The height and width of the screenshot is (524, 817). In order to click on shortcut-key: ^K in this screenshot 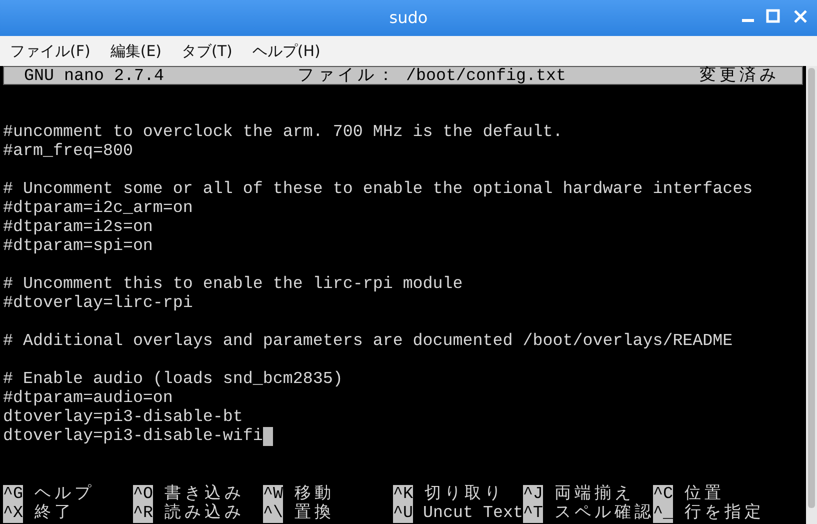, I will do `click(403, 494)`.